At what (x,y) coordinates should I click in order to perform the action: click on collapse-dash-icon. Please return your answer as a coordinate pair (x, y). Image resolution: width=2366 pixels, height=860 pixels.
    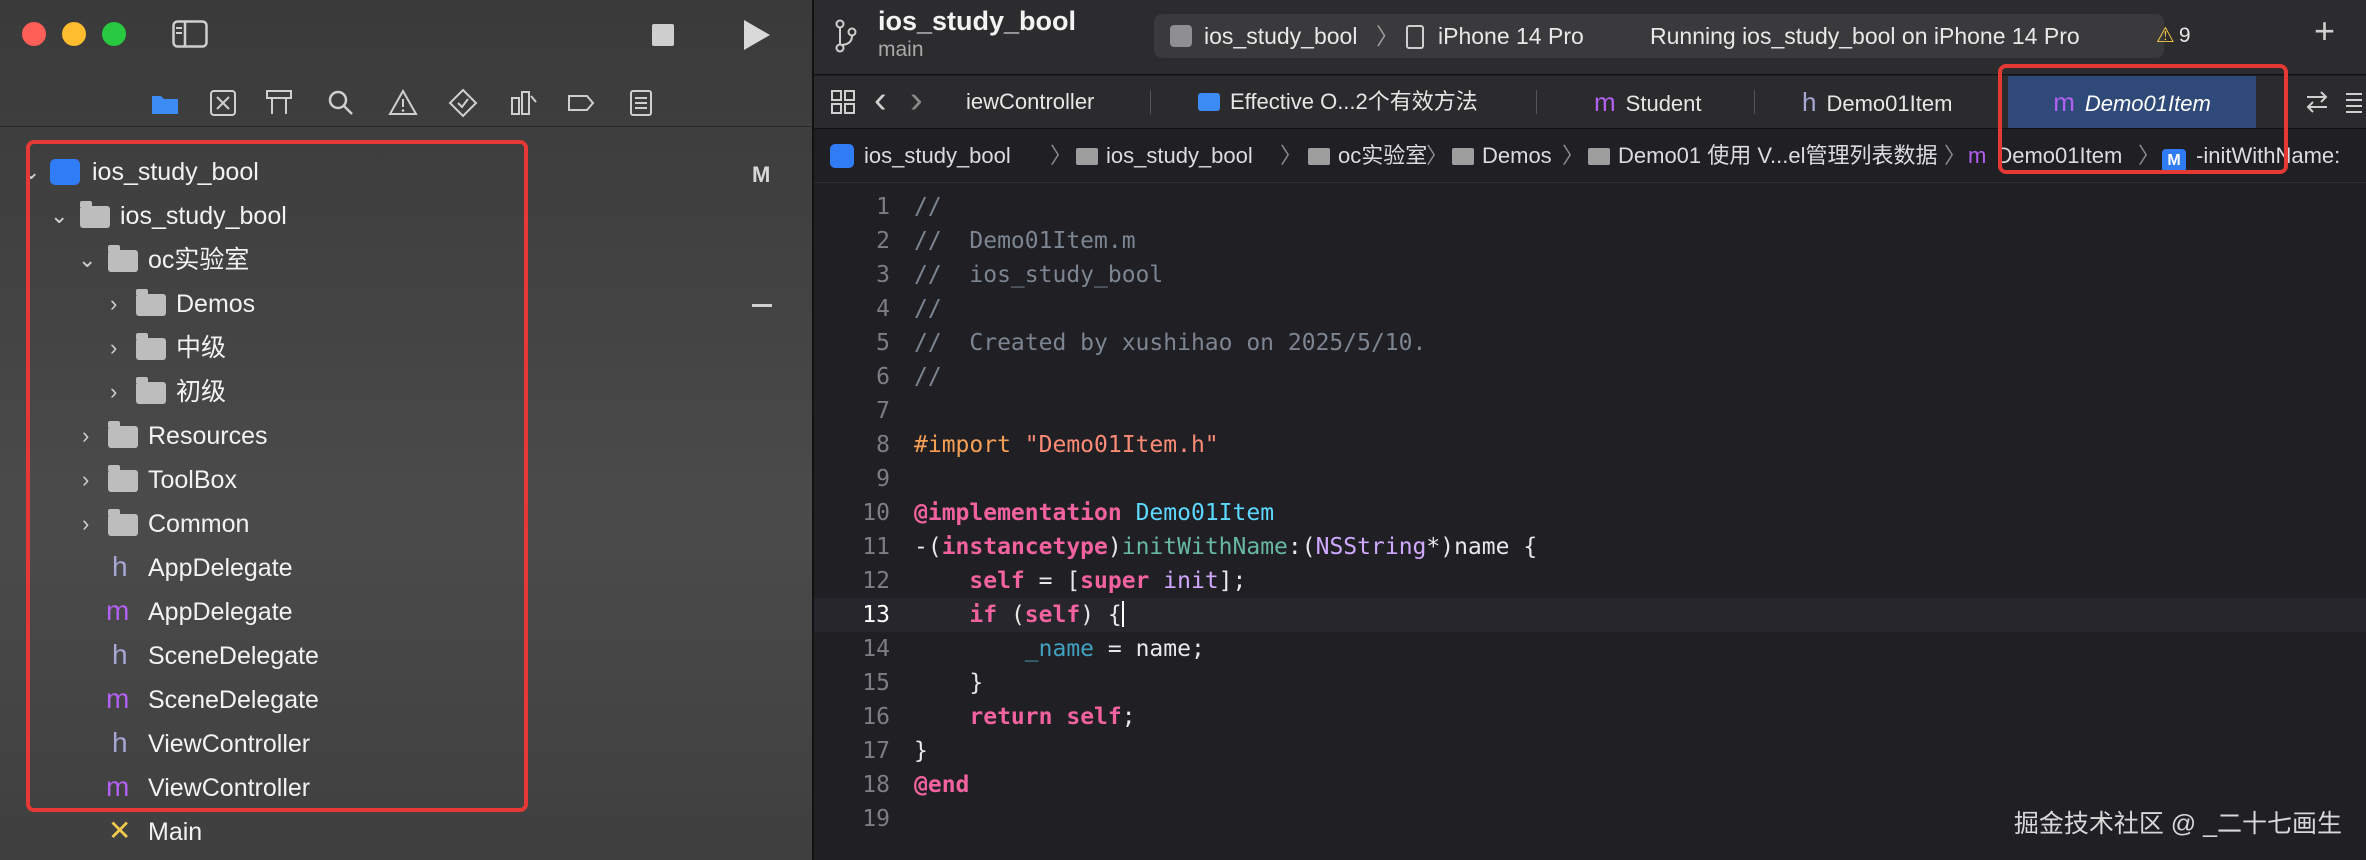
    Looking at the image, I should click on (762, 305).